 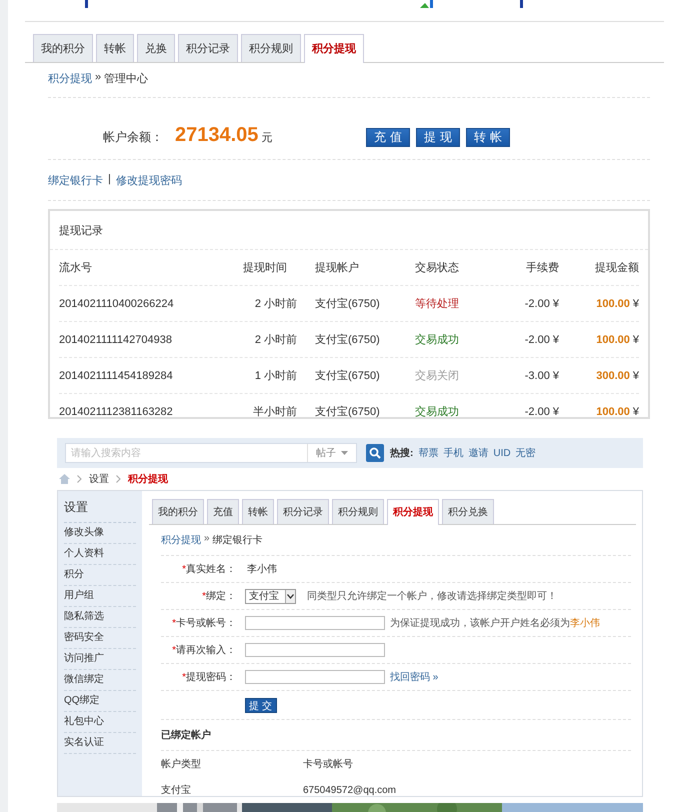 What do you see at coordinates (100, 680) in the screenshot?
I see `sidebar-item: 微信绑定` at bounding box center [100, 680].